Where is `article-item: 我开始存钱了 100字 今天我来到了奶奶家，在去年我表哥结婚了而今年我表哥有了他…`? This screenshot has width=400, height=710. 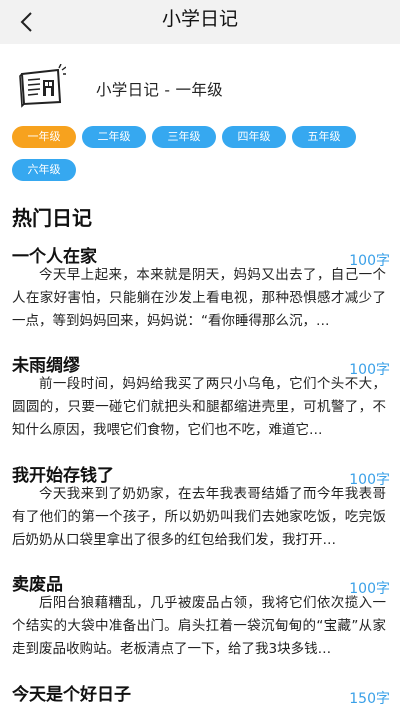 article-item: 我开始存钱了 100字 今天我来到了奶奶家，在去年我表哥结婚了而今年我表哥有了他… is located at coordinates (201, 516).